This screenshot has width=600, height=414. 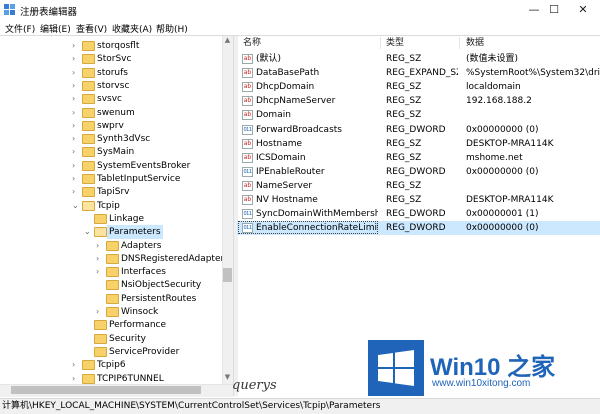 I want to click on menu-file: 文件(F), so click(x=20, y=28).